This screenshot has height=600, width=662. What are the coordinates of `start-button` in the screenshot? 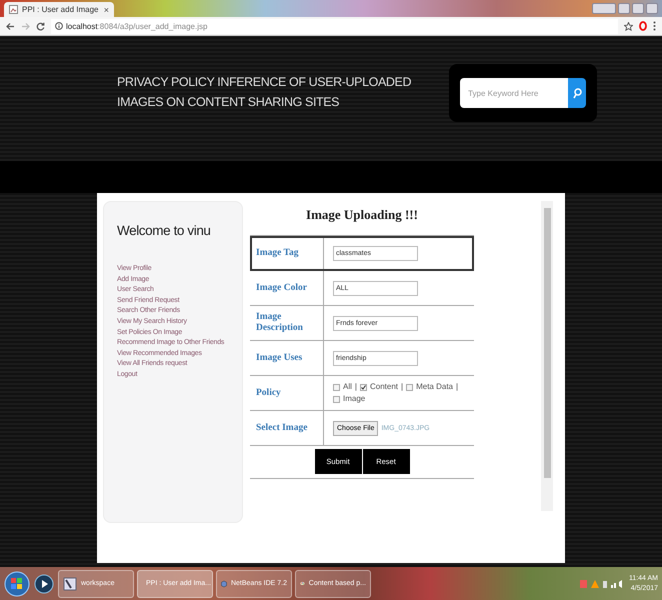 It's located at (17, 583).